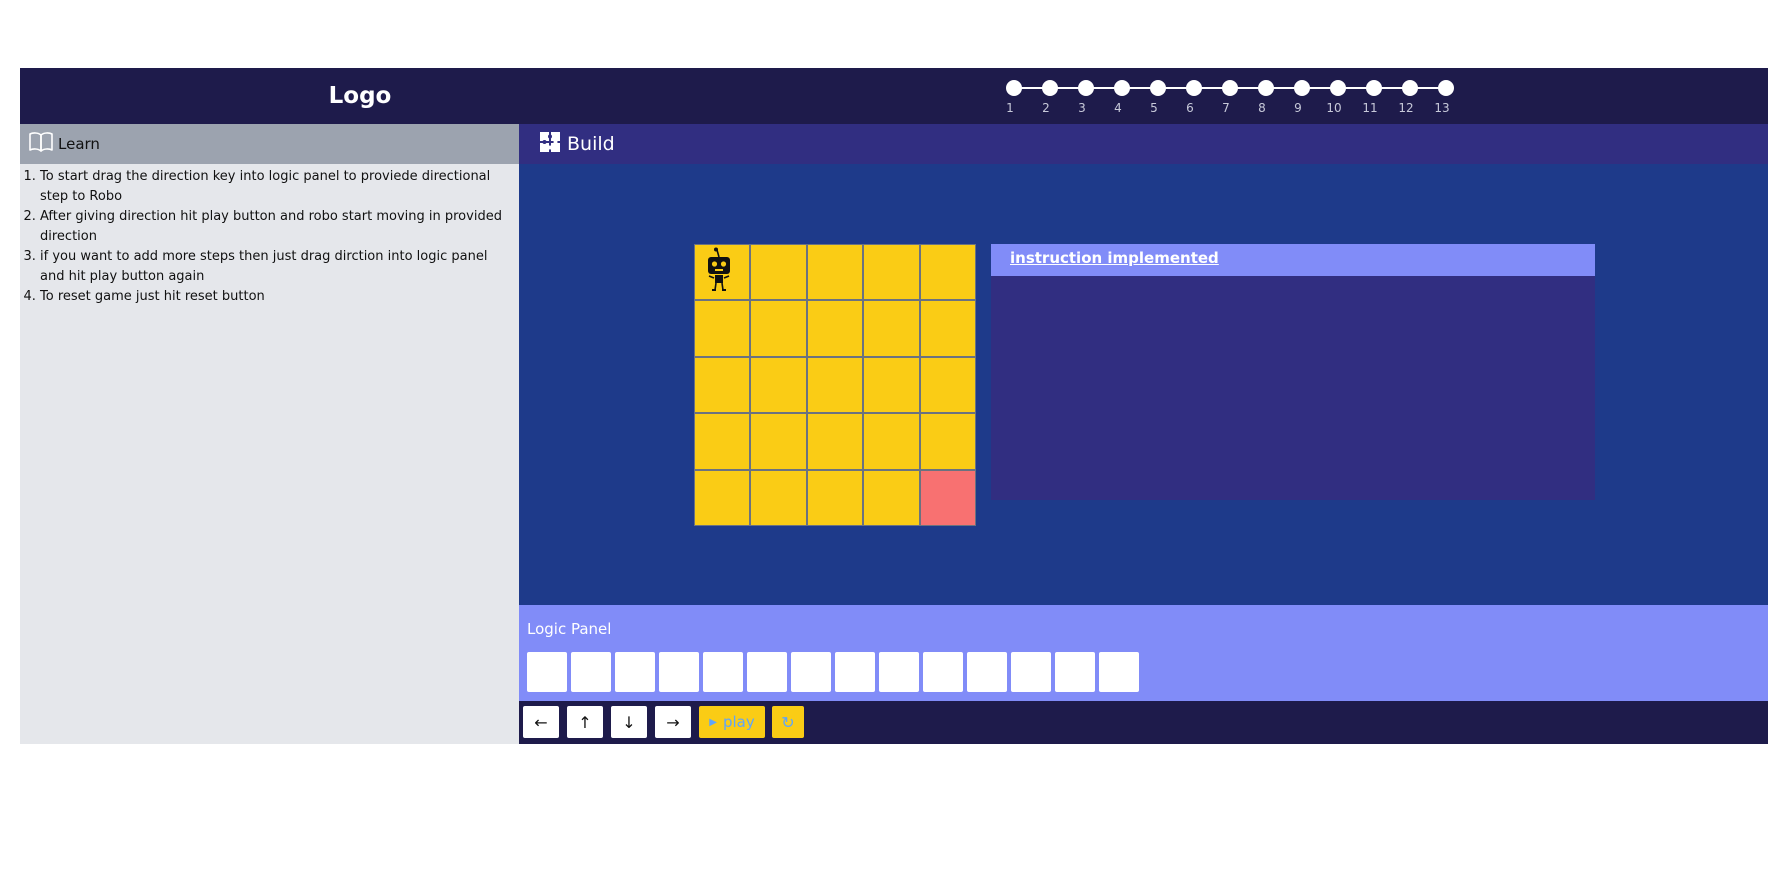 This screenshot has height=870, width=1785. What do you see at coordinates (1266, 97) in the screenshot?
I see `step-8: 8` at bounding box center [1266, 97].